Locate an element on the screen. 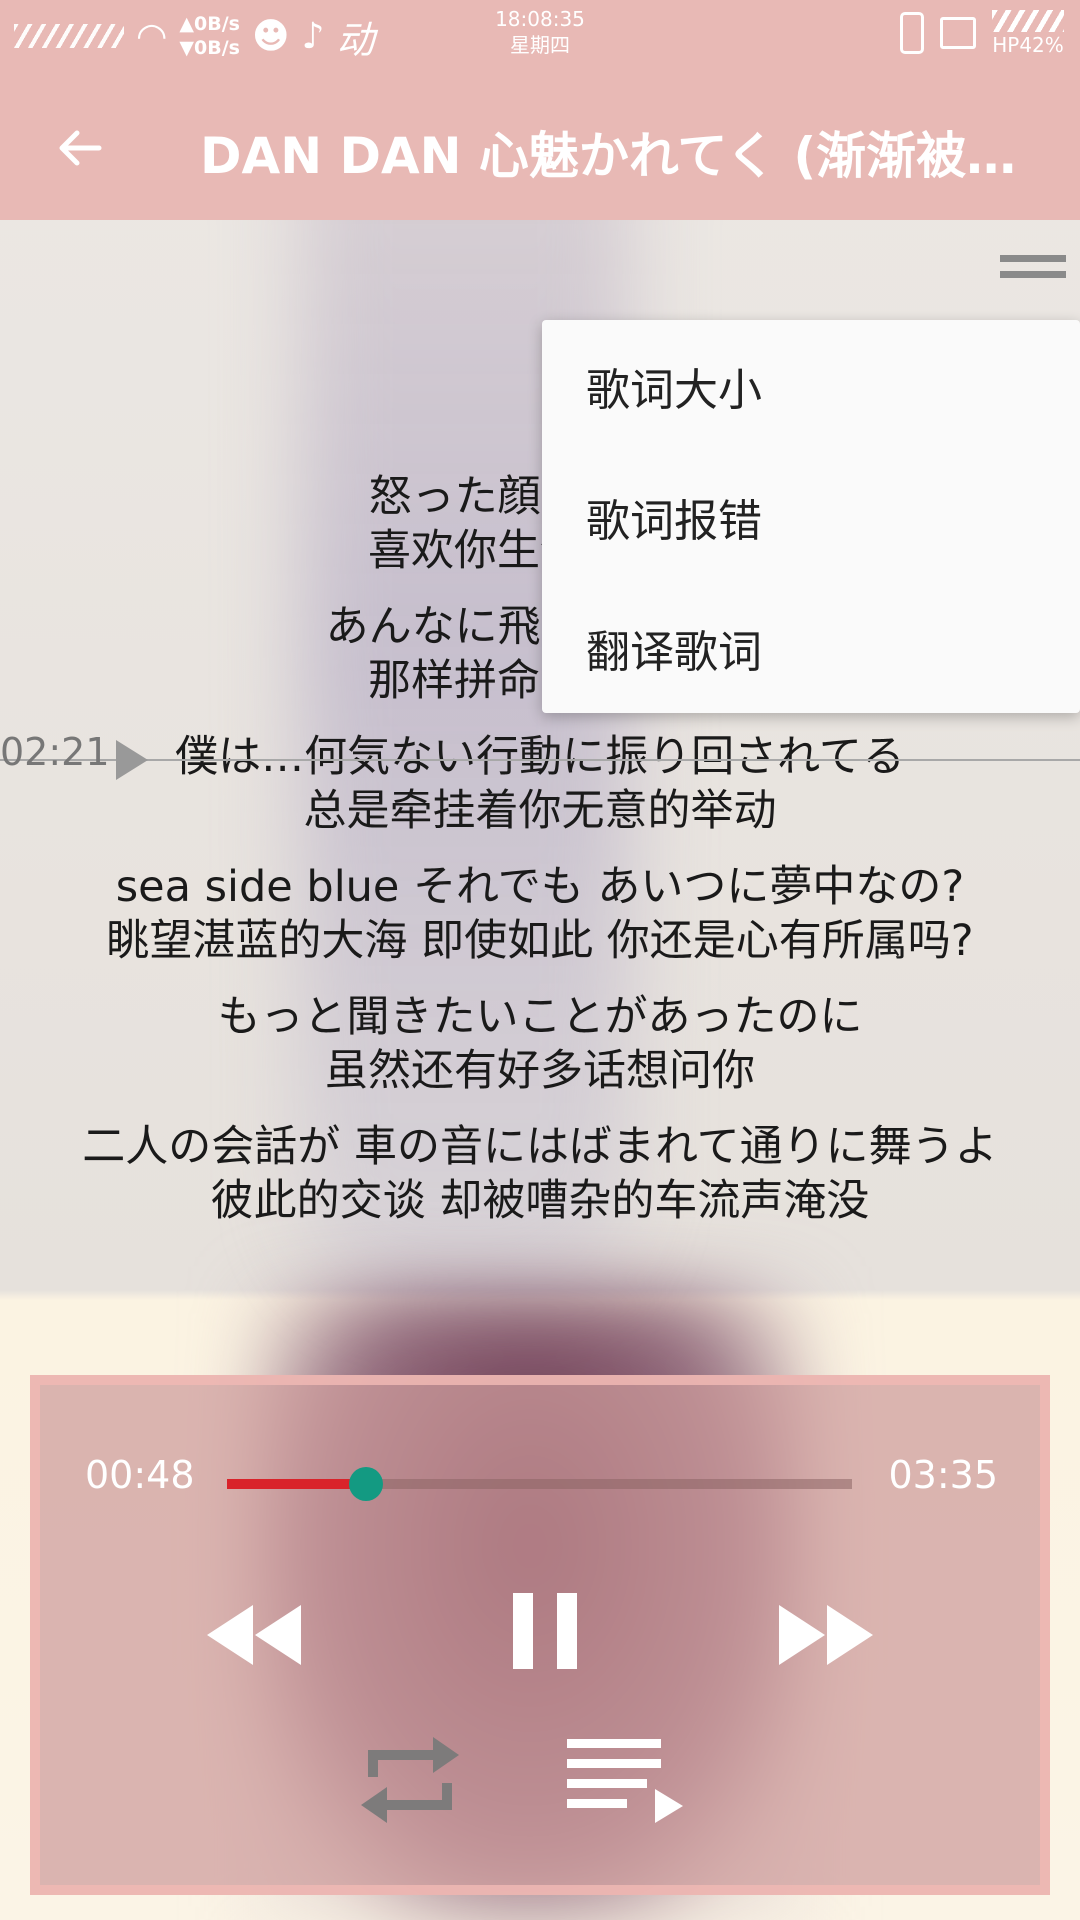  playlist-icon is located at coordinates (625, 1781).